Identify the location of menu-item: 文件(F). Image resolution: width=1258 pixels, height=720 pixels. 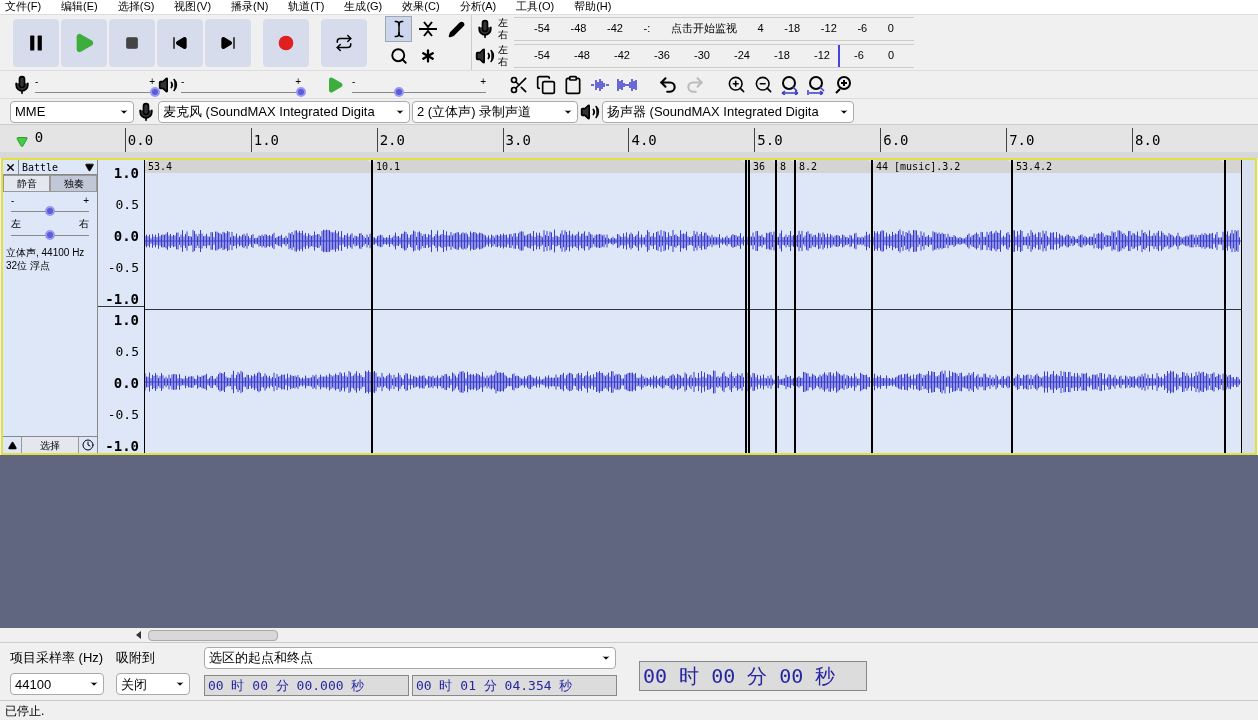
(23, 7).